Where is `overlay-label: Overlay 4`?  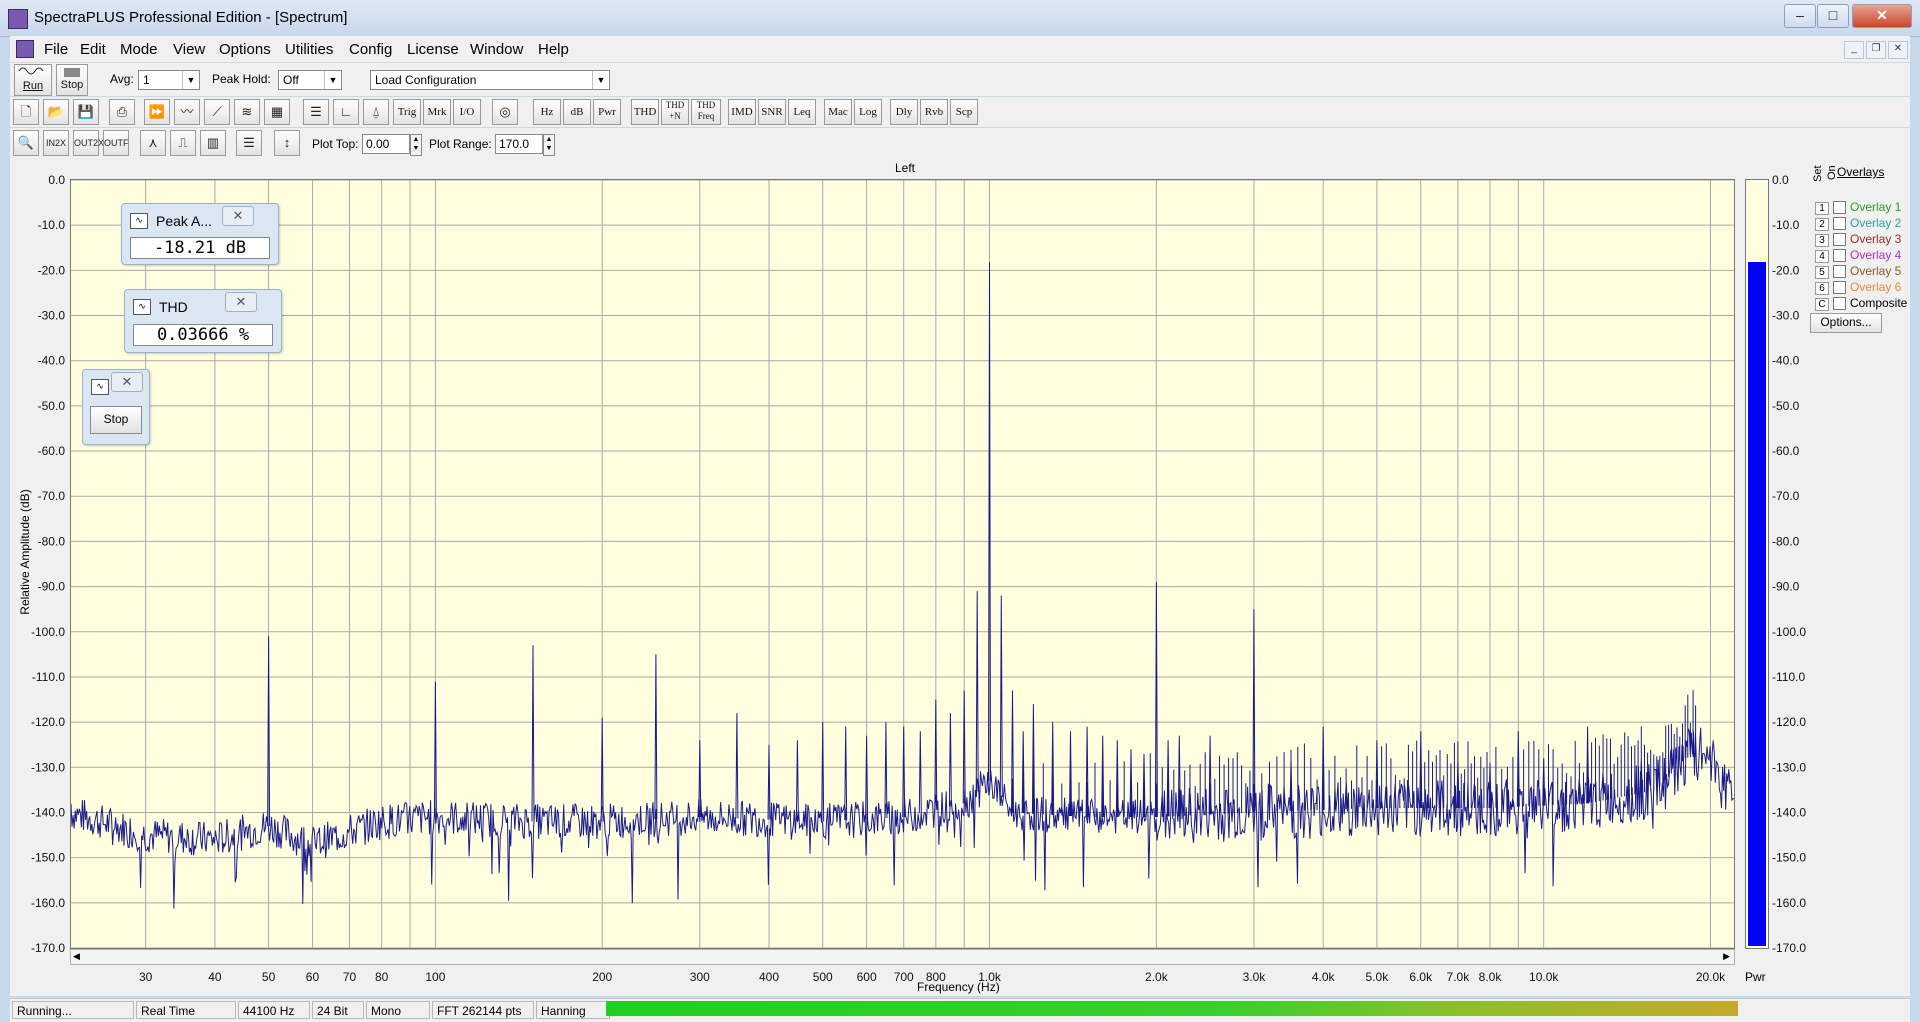 overlay-label: Overlay 4 is located at coordinates (1876, 255).